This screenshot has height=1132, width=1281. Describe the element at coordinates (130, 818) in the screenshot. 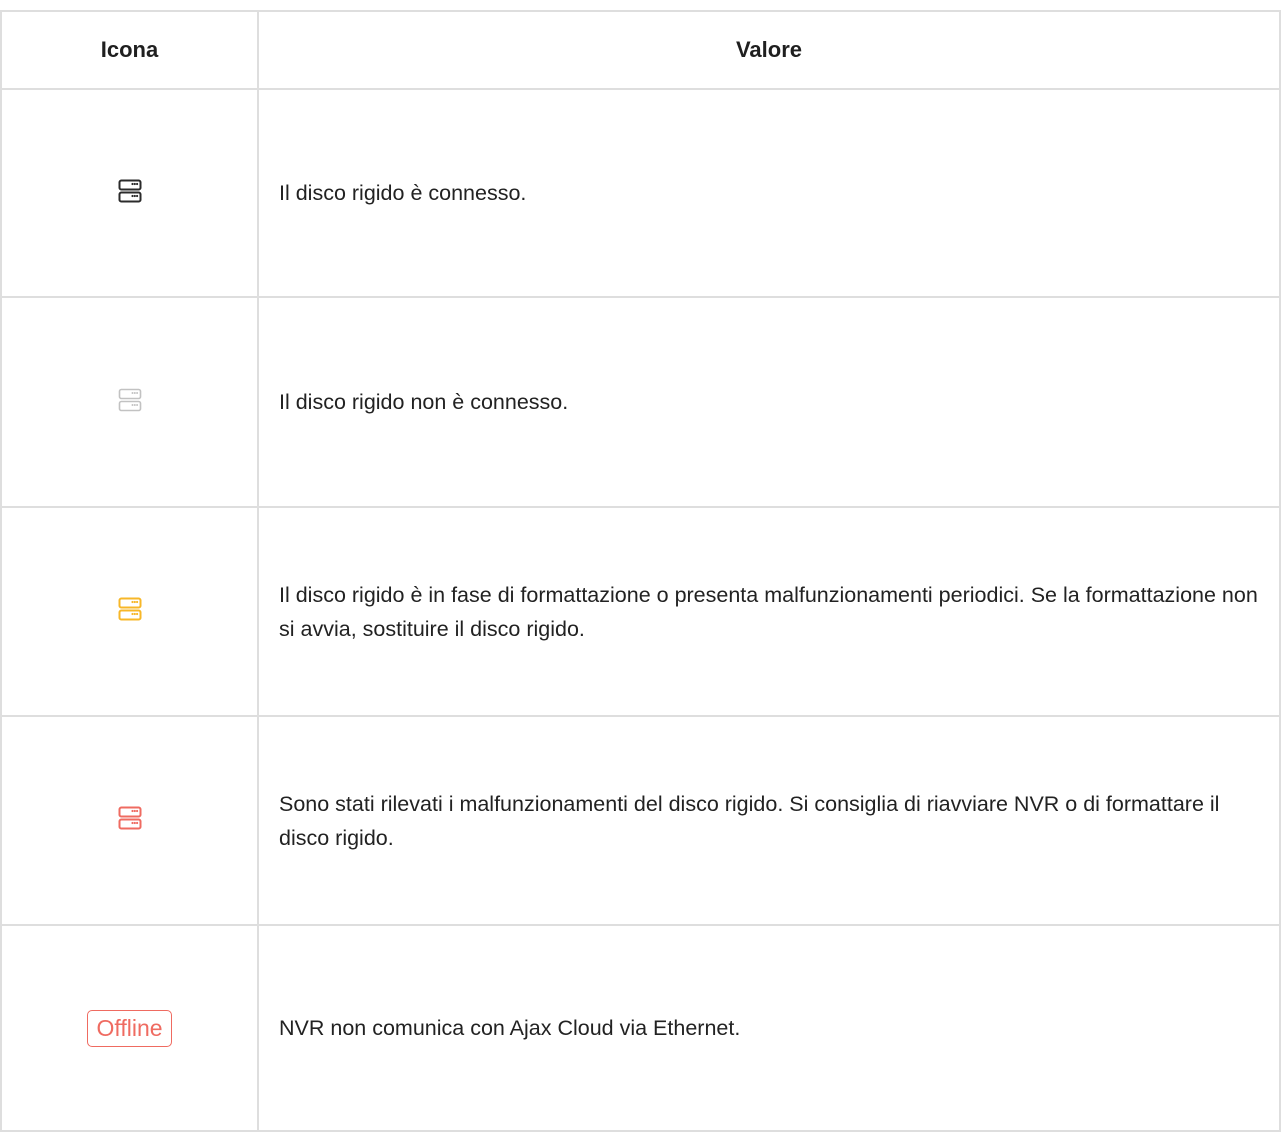

I see `hdd-malfunction-icon` at that location.